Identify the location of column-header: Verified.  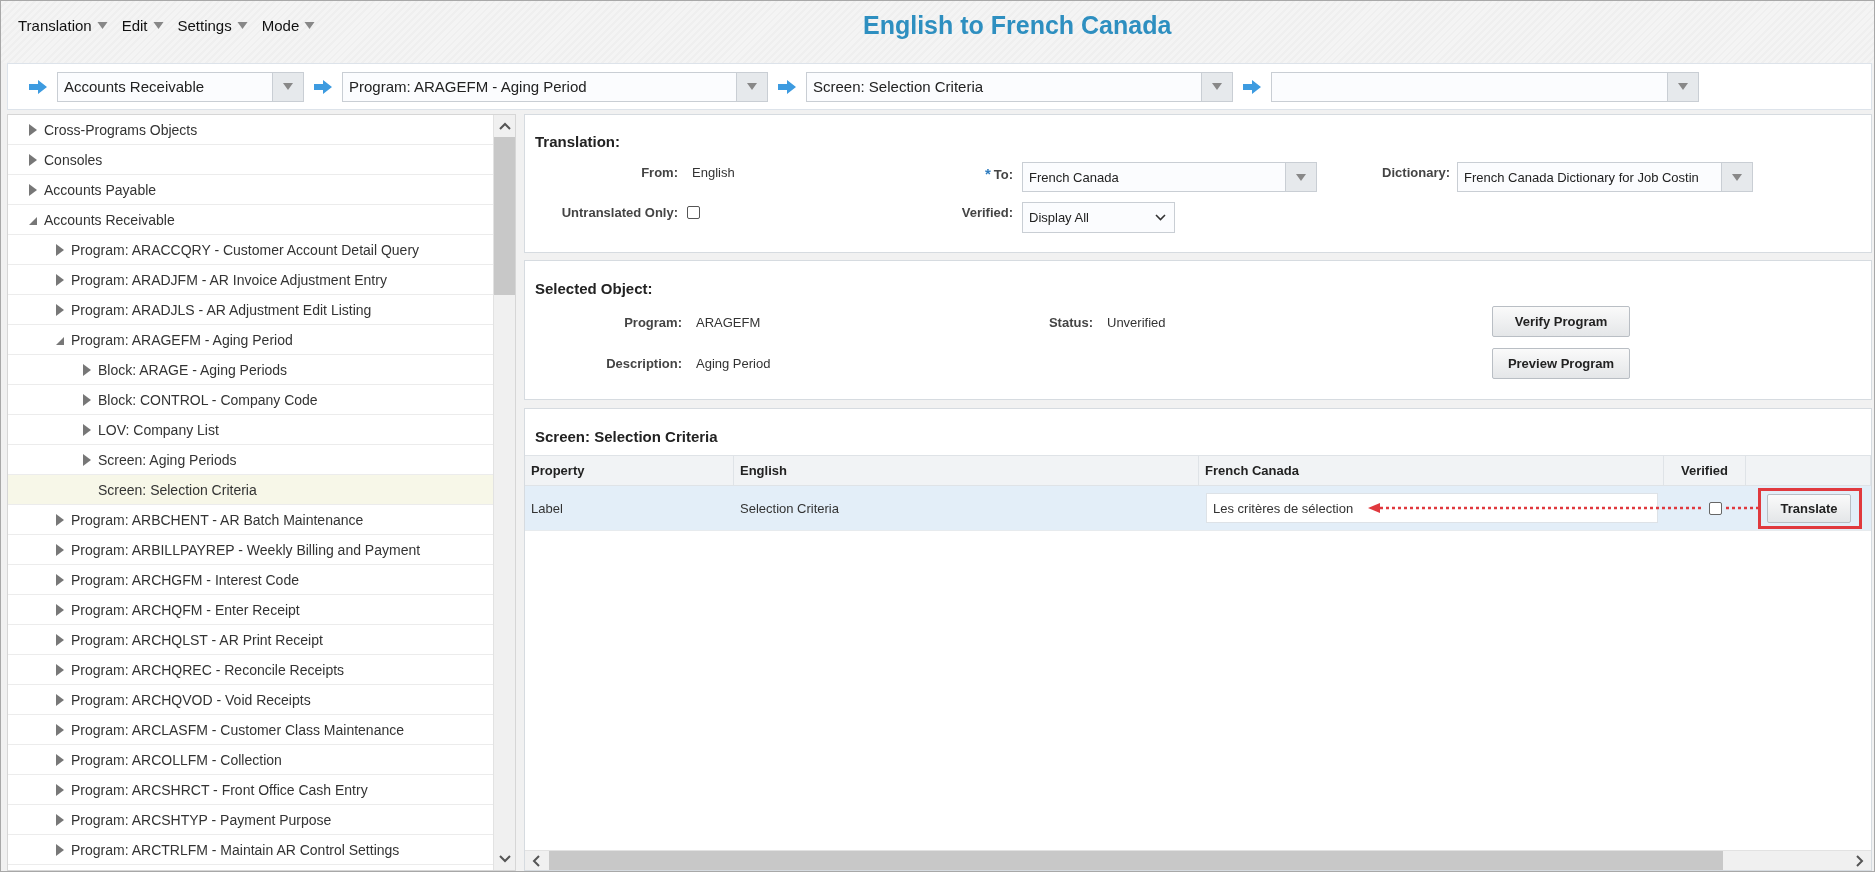
(1705, 470).